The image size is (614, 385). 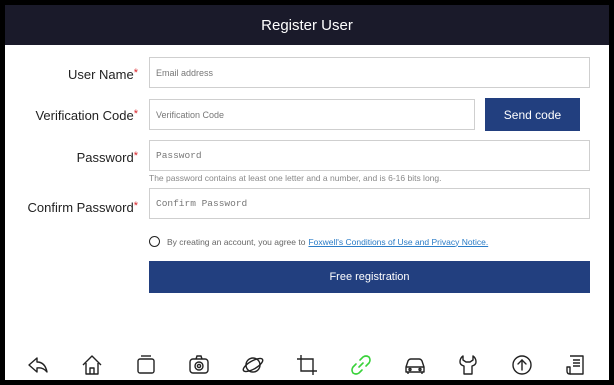 What do you see at coordinates (202, 203) in the screenshot?
I see `confirm-password-placeholder: Confirm Password` at bounding box center [202, 203].